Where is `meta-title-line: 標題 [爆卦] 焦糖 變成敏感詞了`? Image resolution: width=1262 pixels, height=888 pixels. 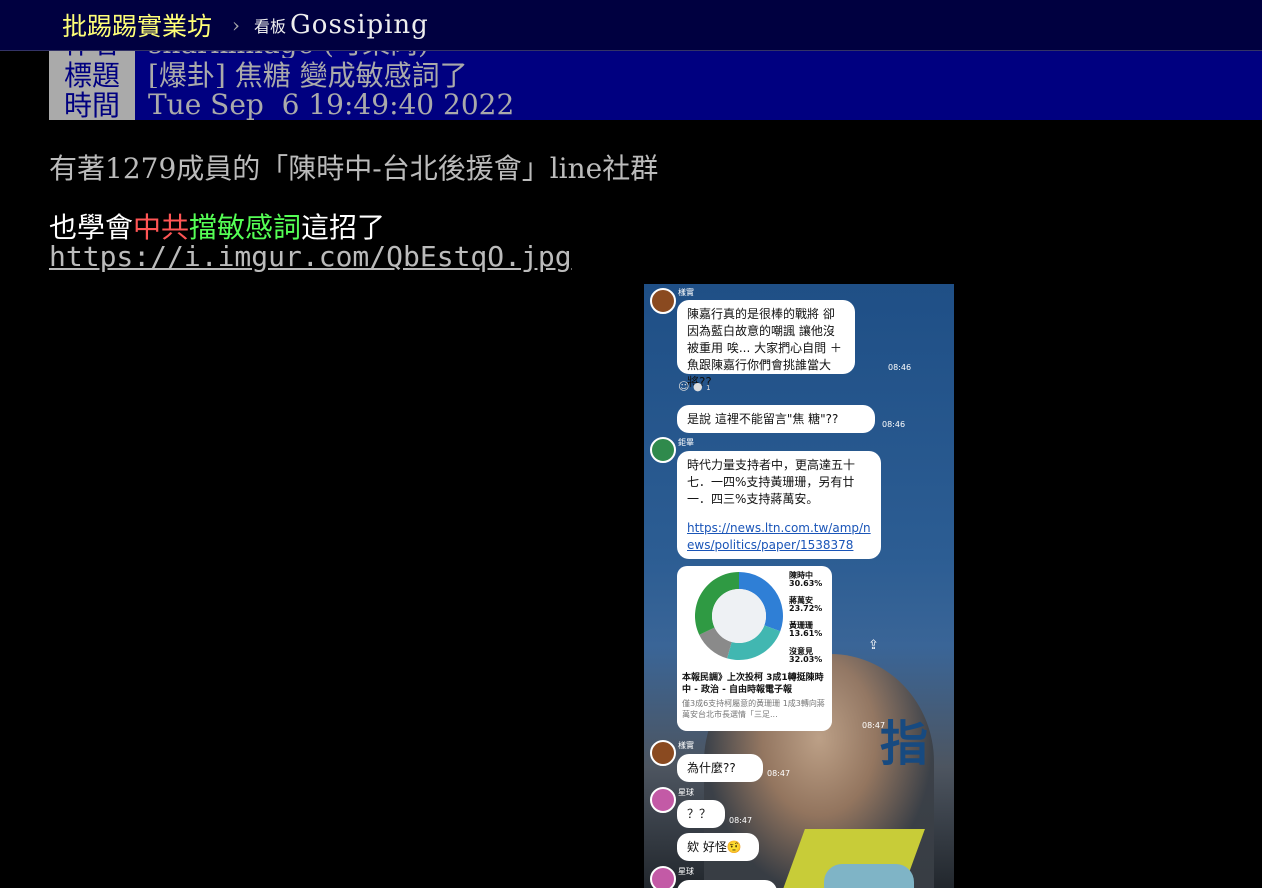 meta-title-line: 標題 [爆卦] 焦糖 變成敏感詞了 is located at coordinates (655, 75).